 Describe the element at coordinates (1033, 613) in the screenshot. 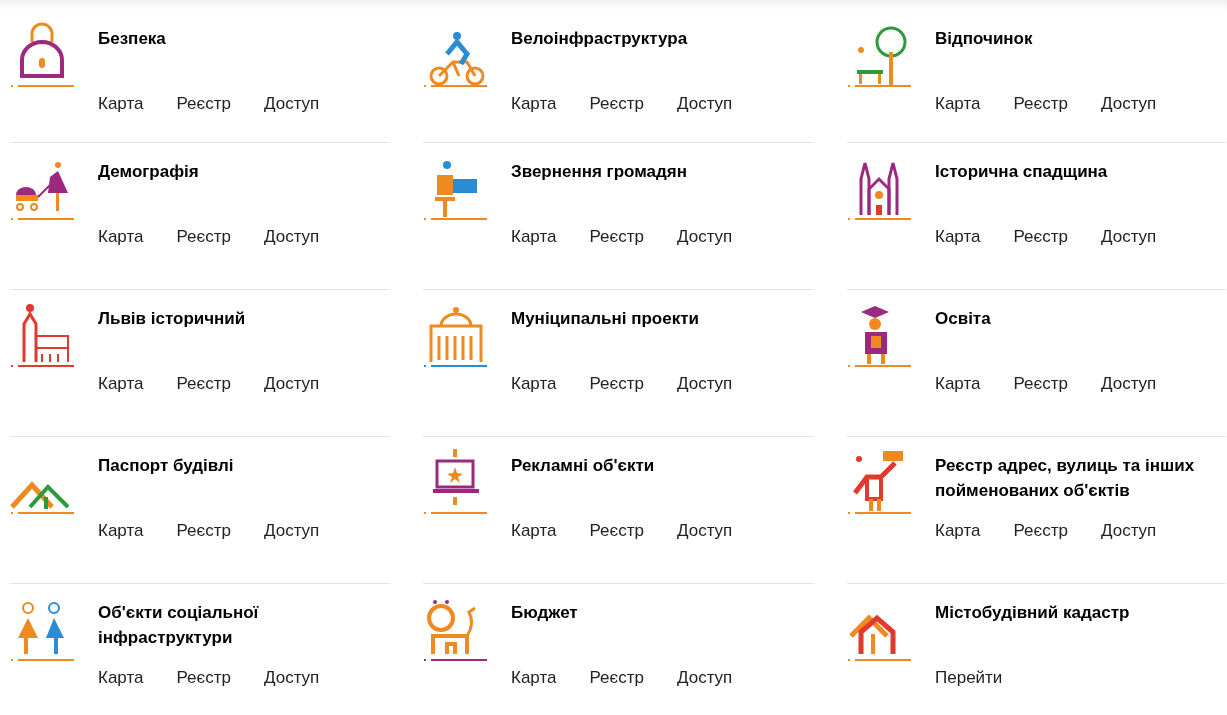

I see `card-title: Містобудівний кадастр` at that location.